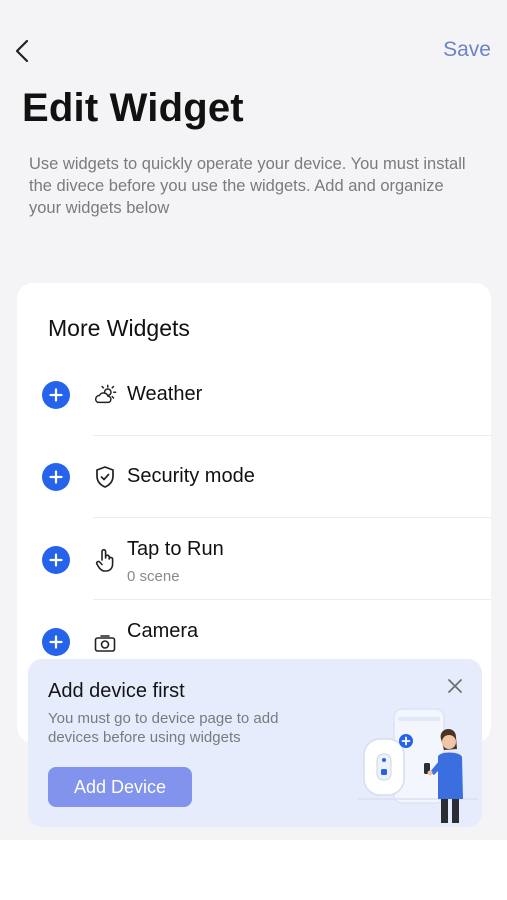  What do you see at coordinates (191, 476) in the screenshot?
I see `widget-name: Security mode` at bounding box center [191, 476].